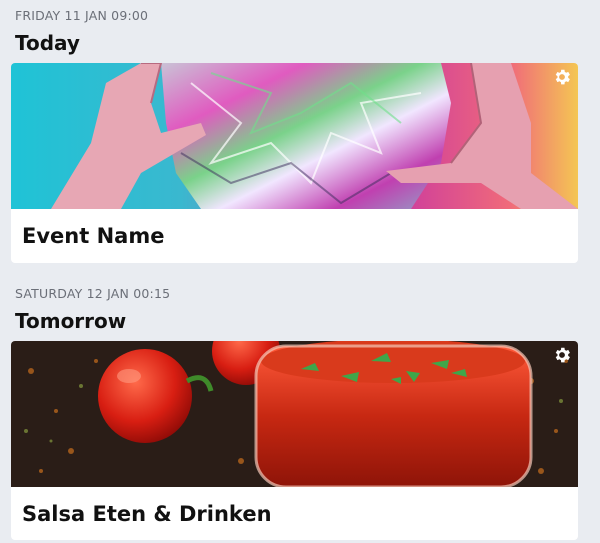  I want to click on event-date-time: FRIDAY 11 JAN 09:00, so click(82, 15).